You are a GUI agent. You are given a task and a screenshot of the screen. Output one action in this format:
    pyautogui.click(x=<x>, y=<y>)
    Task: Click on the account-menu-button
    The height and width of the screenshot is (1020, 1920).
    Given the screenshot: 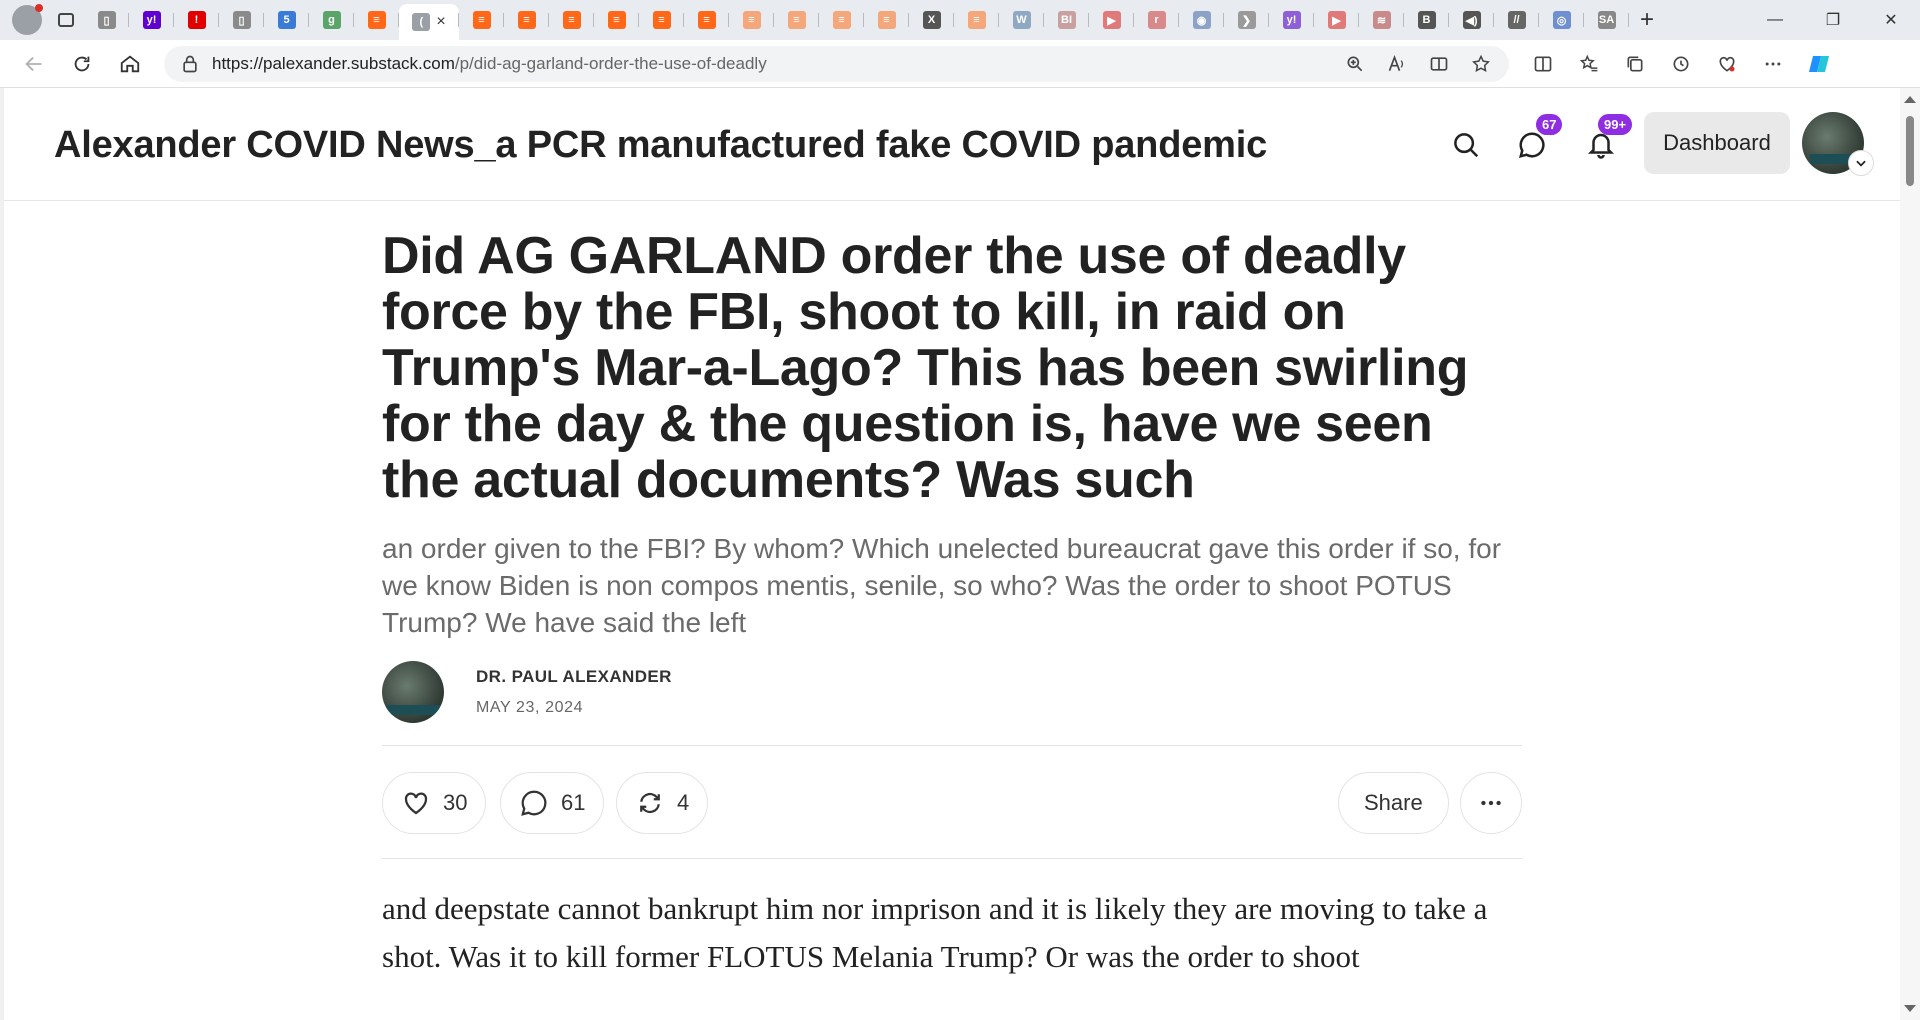 What is the action you would take?
    pyautogui.click(x=1861, y=163)
    